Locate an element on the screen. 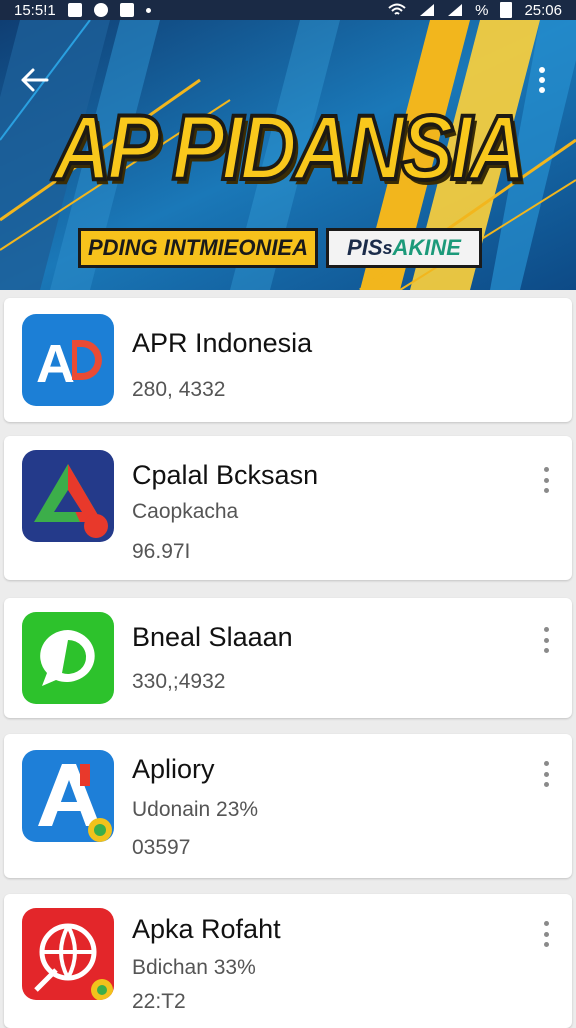  status-bar: 15:5!1 % 25:06 is located at coordinates (288, 10).